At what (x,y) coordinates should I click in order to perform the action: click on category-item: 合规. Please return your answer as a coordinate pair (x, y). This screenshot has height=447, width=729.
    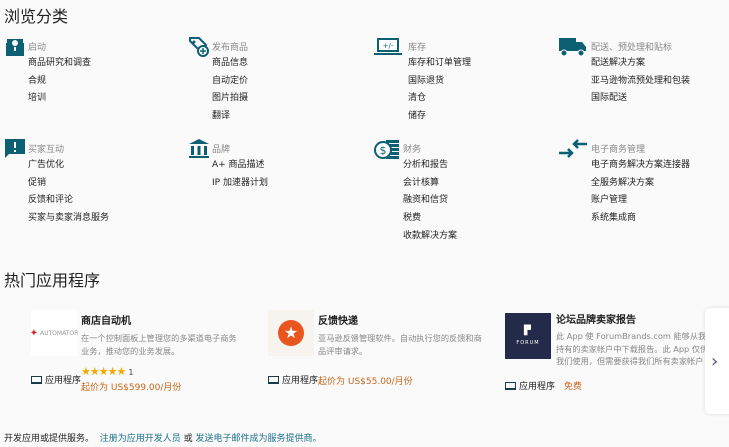
    Looking at the image, I should click on (59, 83).